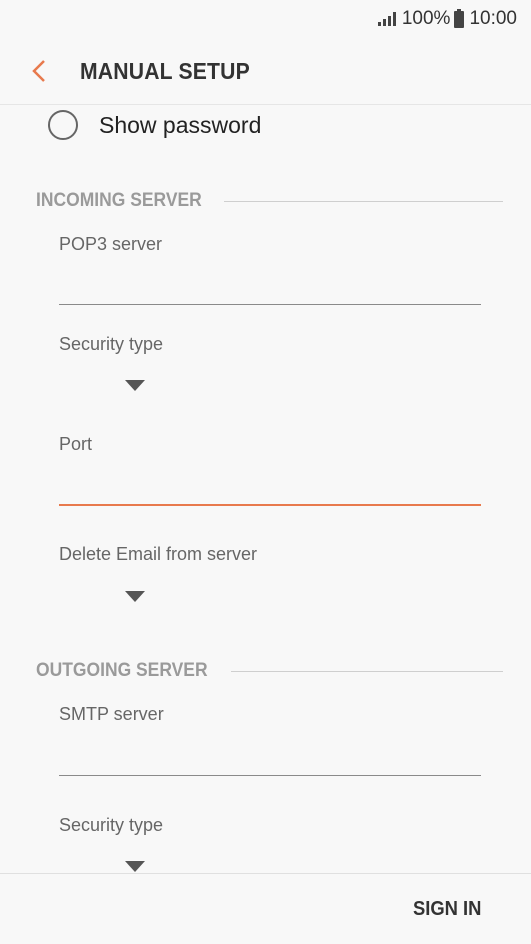 This screenshot has width=531, height=944. What do you see at coordinates (76, 444) in the screenshot?
I see `port-label: Port` at bounding box center [76, 444].